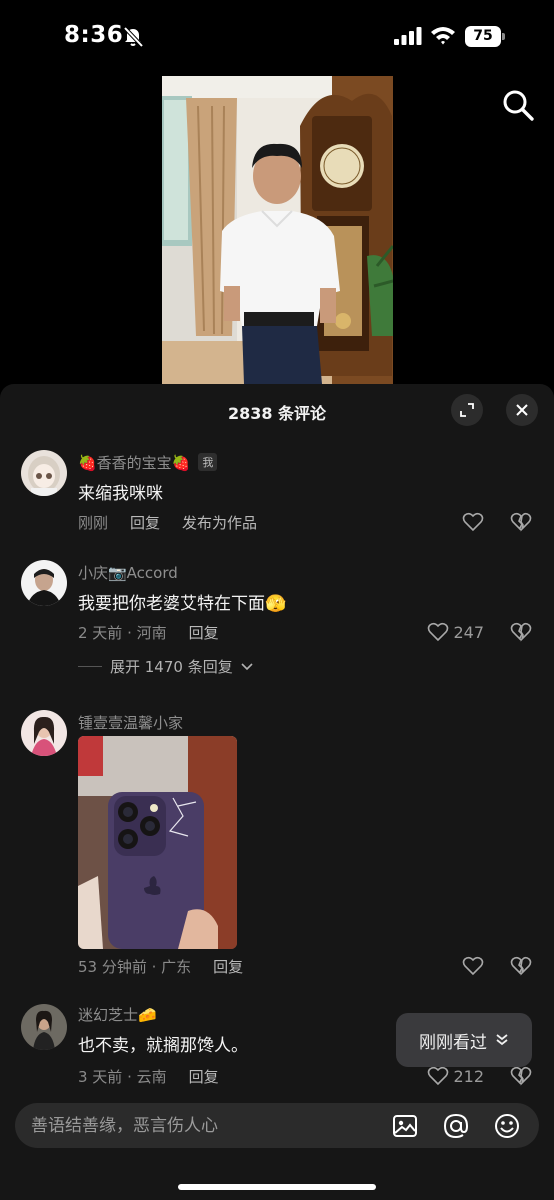 Image resolution: width=554 pixels, height=1200 pixels. What do you see at coordinates (518, 105) in the screenshot?
I see `search-icon` at bounding box center [518, 105].